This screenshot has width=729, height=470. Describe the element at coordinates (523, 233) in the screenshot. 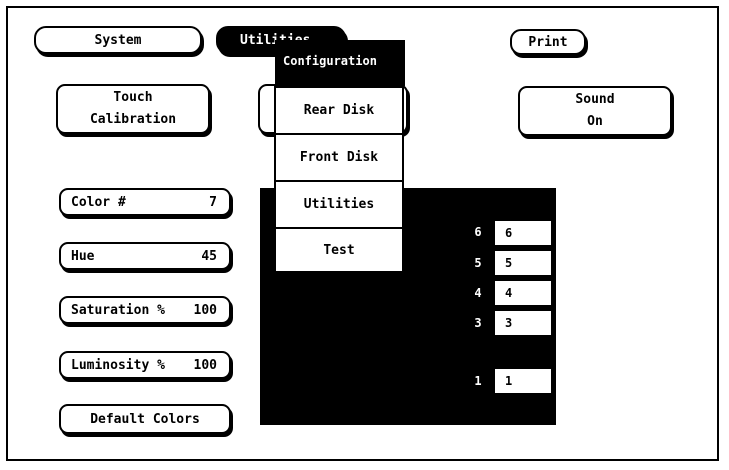

I see `color-slot-6: 6` at that location.